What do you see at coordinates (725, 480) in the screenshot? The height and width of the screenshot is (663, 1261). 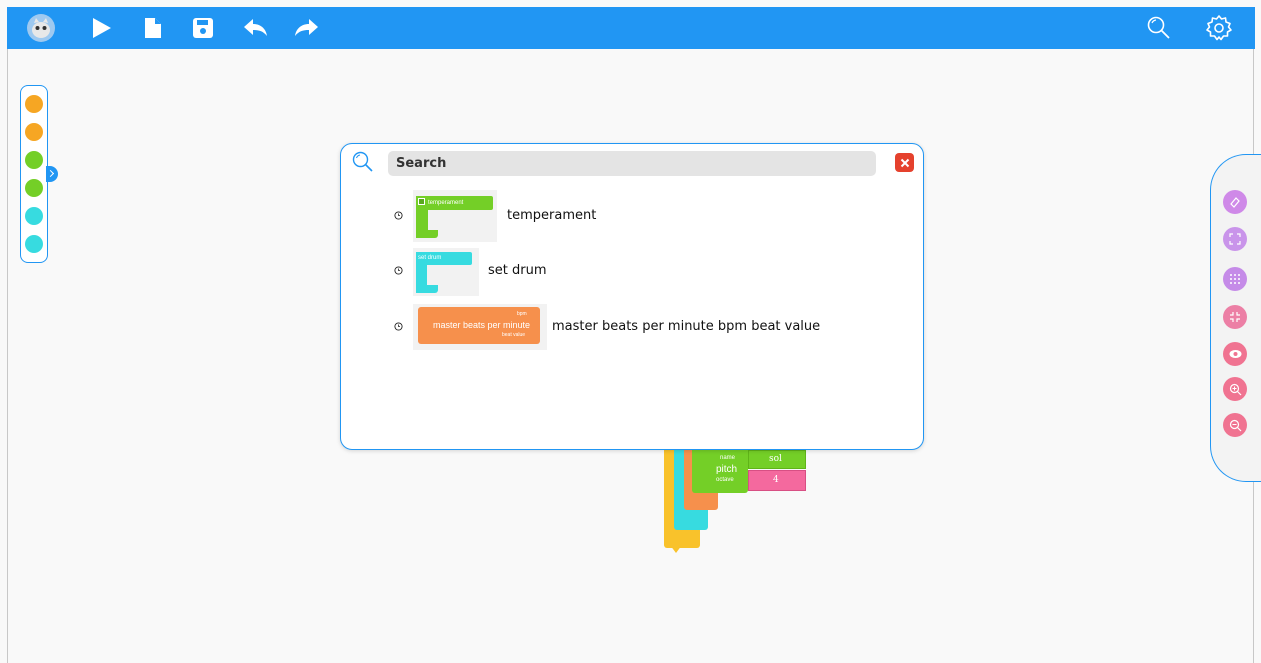 I see `pitch-octave-arg-label: octave` at bounding box center [725, 480].